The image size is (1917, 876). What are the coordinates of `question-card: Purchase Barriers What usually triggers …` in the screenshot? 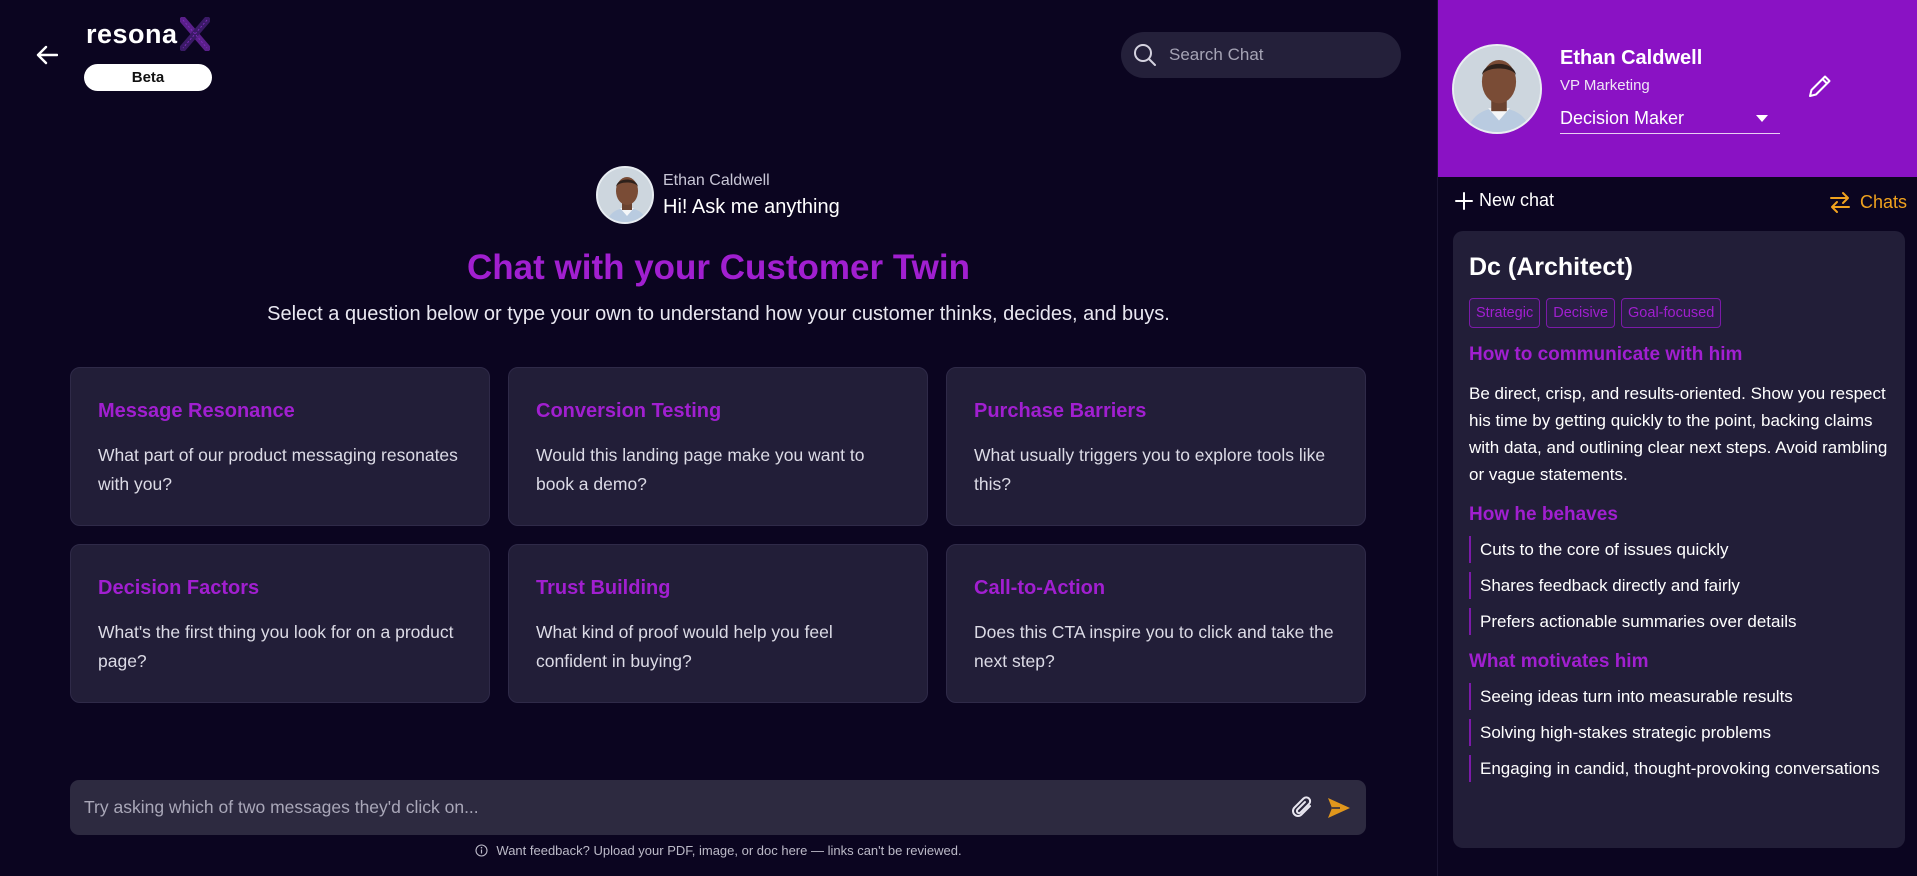 It's located at (1156, 446).